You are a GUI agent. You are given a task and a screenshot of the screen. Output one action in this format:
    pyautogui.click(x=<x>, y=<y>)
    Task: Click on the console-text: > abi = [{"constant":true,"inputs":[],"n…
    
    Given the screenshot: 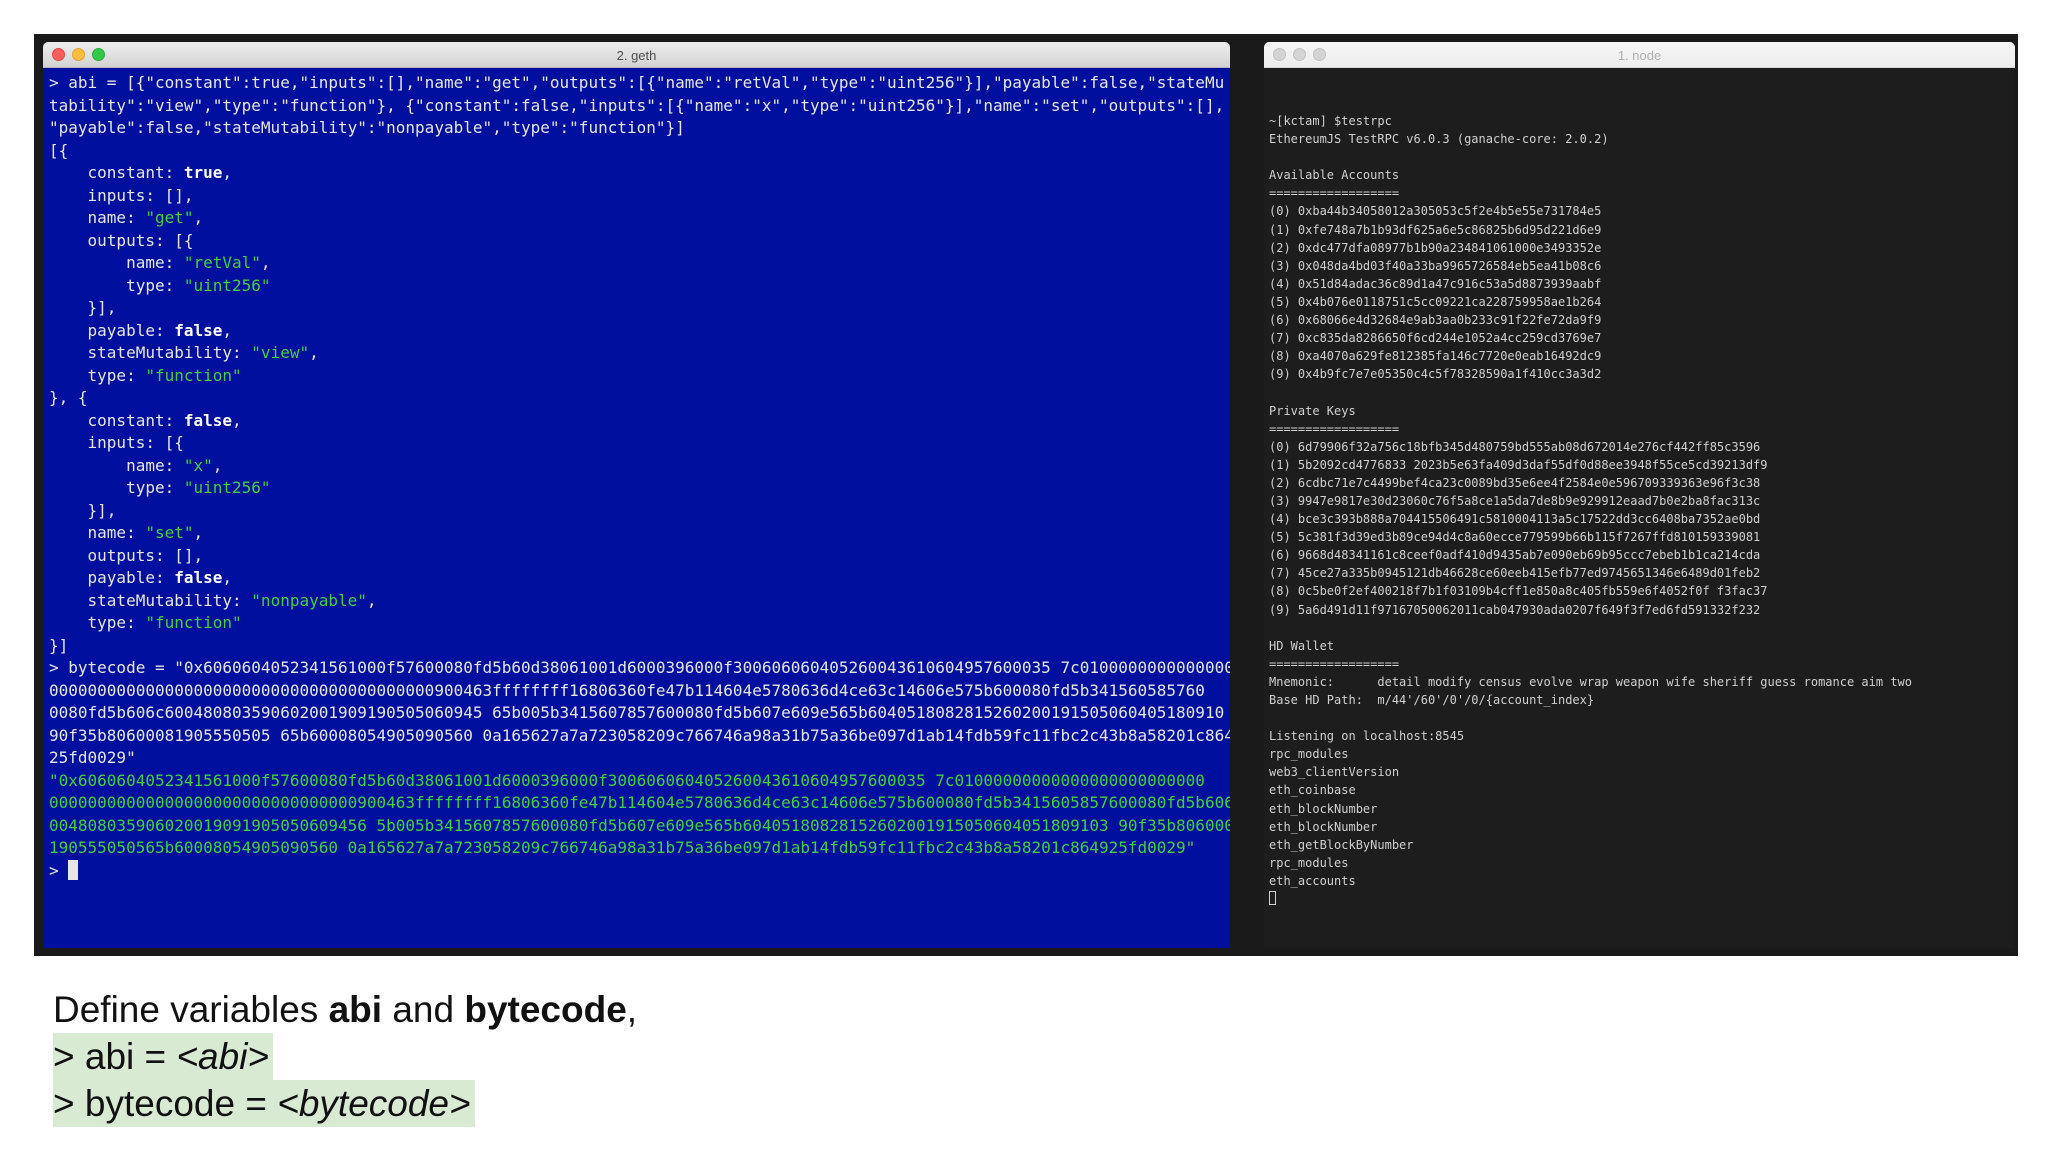 What is the action you would take?
    pyautogui.click(x=637, y=82)
    